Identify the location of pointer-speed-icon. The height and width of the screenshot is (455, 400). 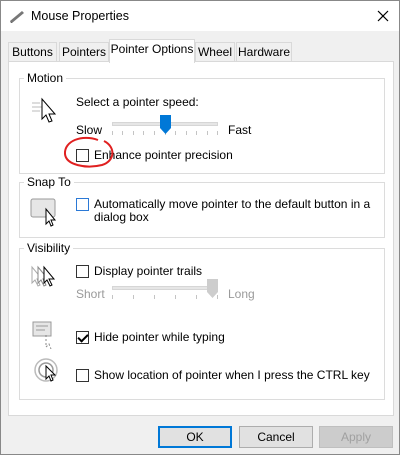
(46, 111).